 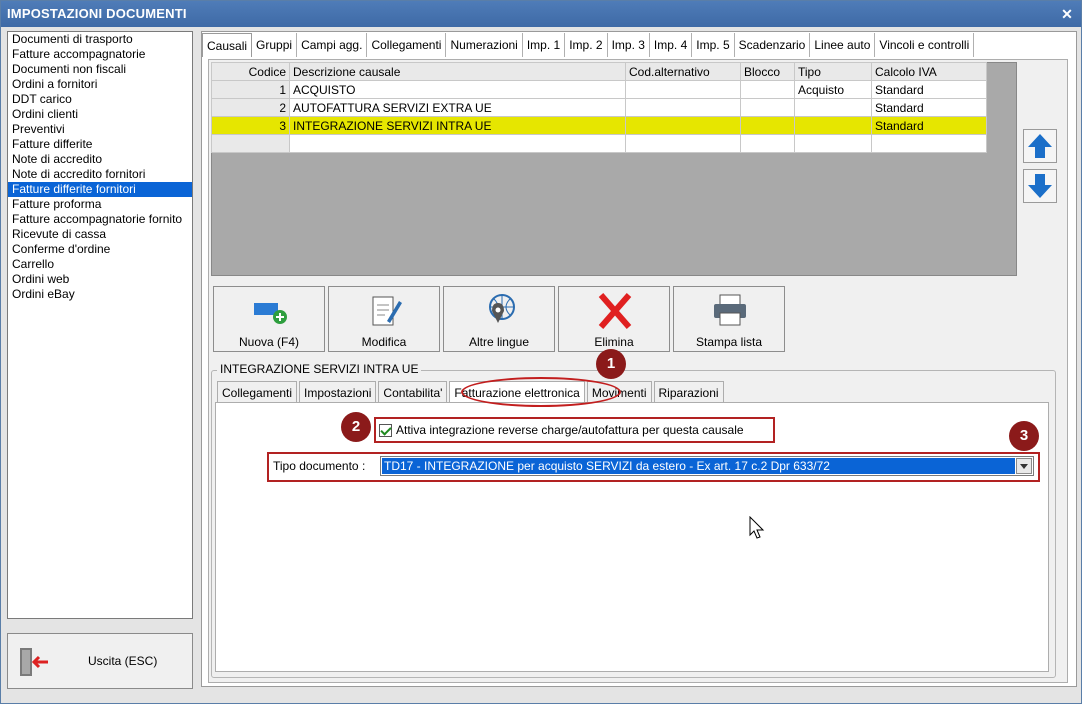 What do you see at coordinates (385, 430) in the screenshot?
I see `reverse-charge-checkbox` at bounding box center [385, 430].